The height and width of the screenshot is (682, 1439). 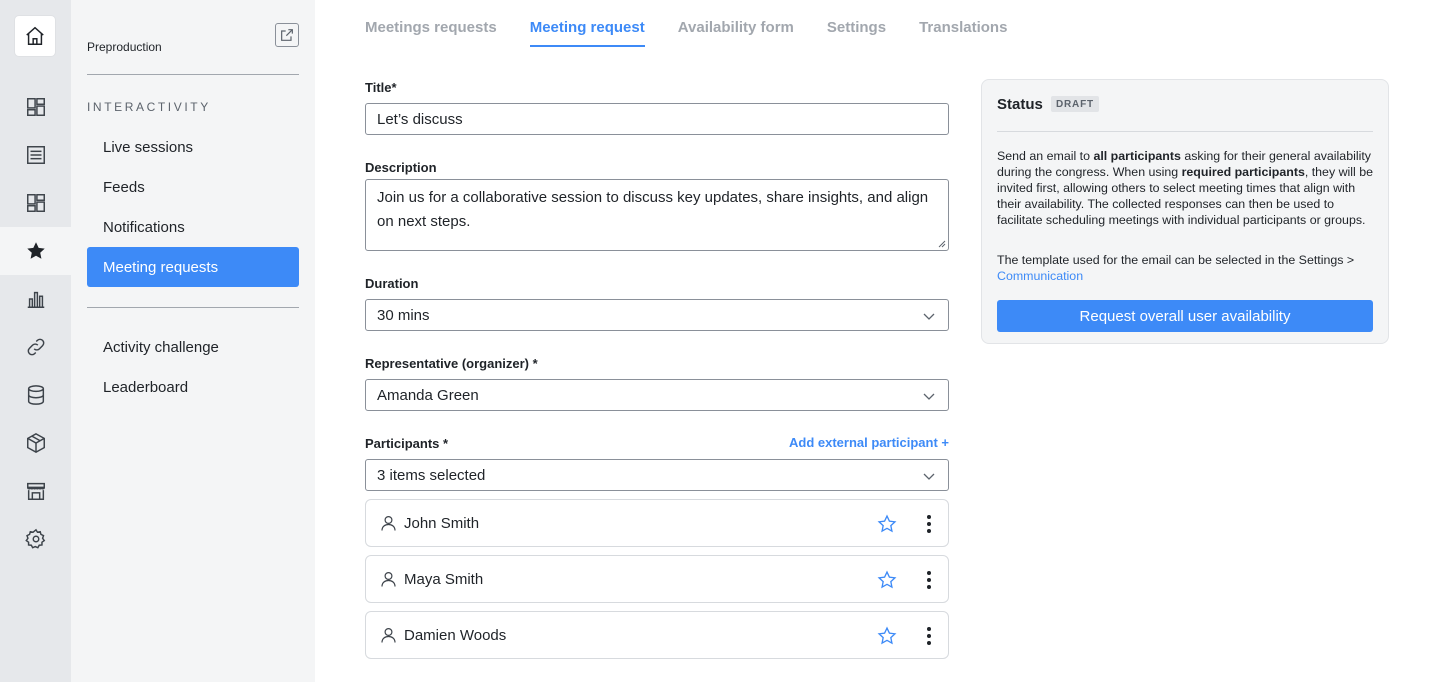 I want to click on dashboard-icon, so click(x=35, y=107).